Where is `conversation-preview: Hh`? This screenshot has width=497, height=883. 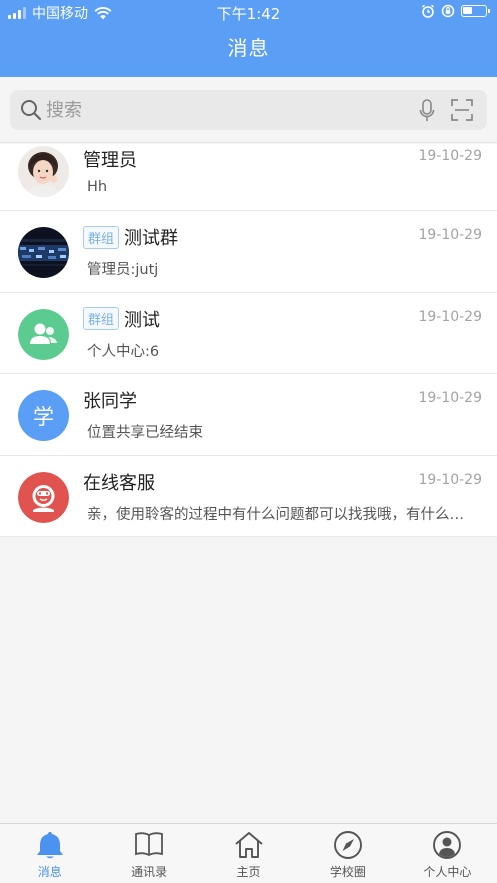 conversation-preview: Hh is located at coordinates (97, 187).